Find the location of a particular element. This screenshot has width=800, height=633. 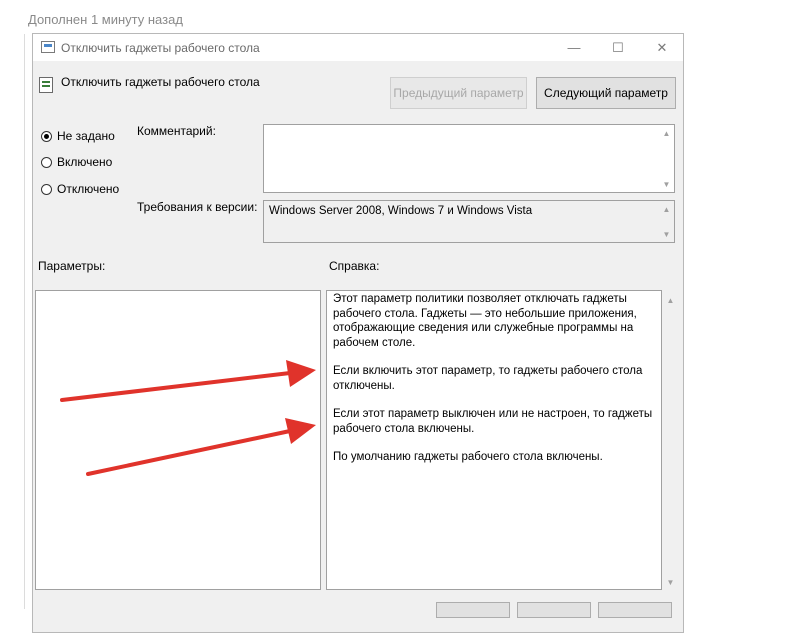

annotation-arrows is located at coordinates (188, 418).